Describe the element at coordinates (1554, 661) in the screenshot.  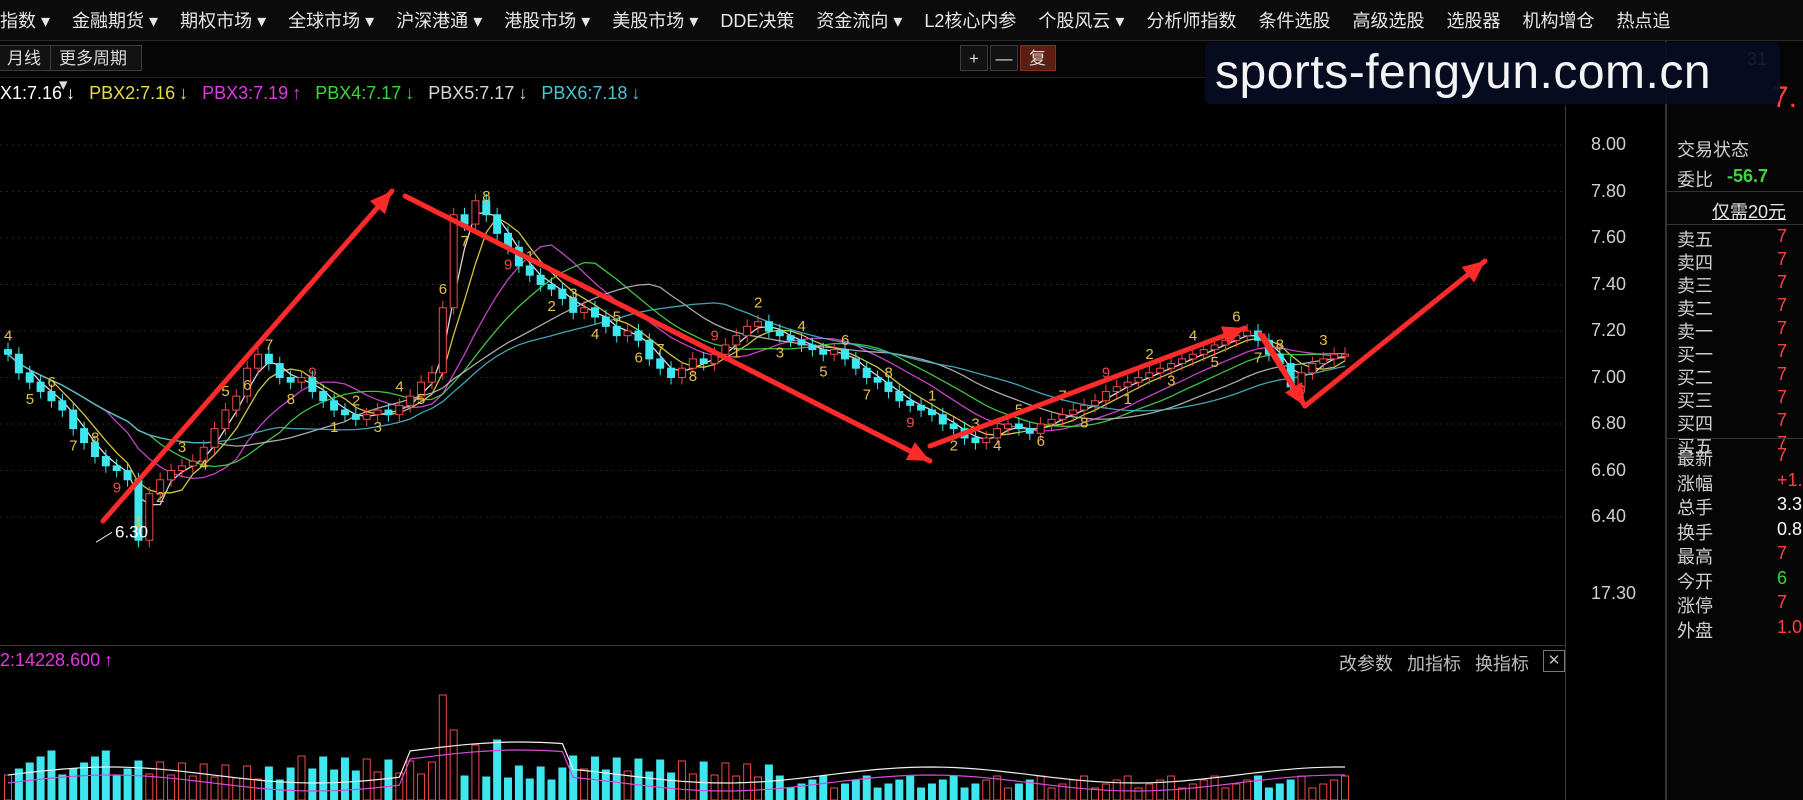
I see `close-pane-button: ✕` at that location.